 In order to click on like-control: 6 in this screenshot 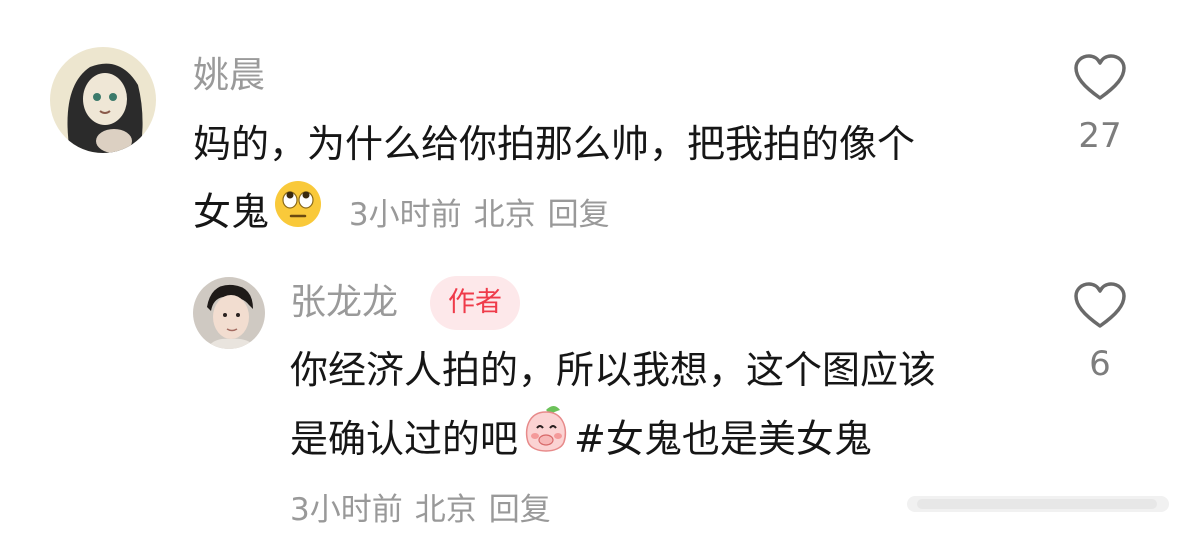, I will do `click(1100, 333)`.